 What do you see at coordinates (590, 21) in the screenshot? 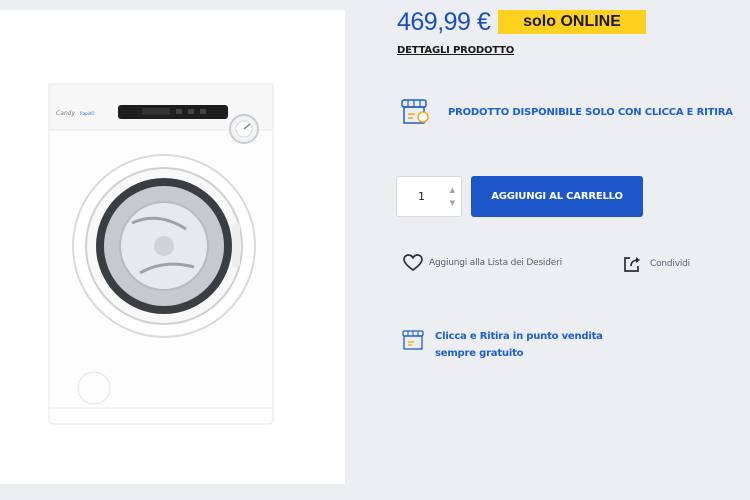
I see `badge-highlight: ONLINE` at bounding box center [590, 21].